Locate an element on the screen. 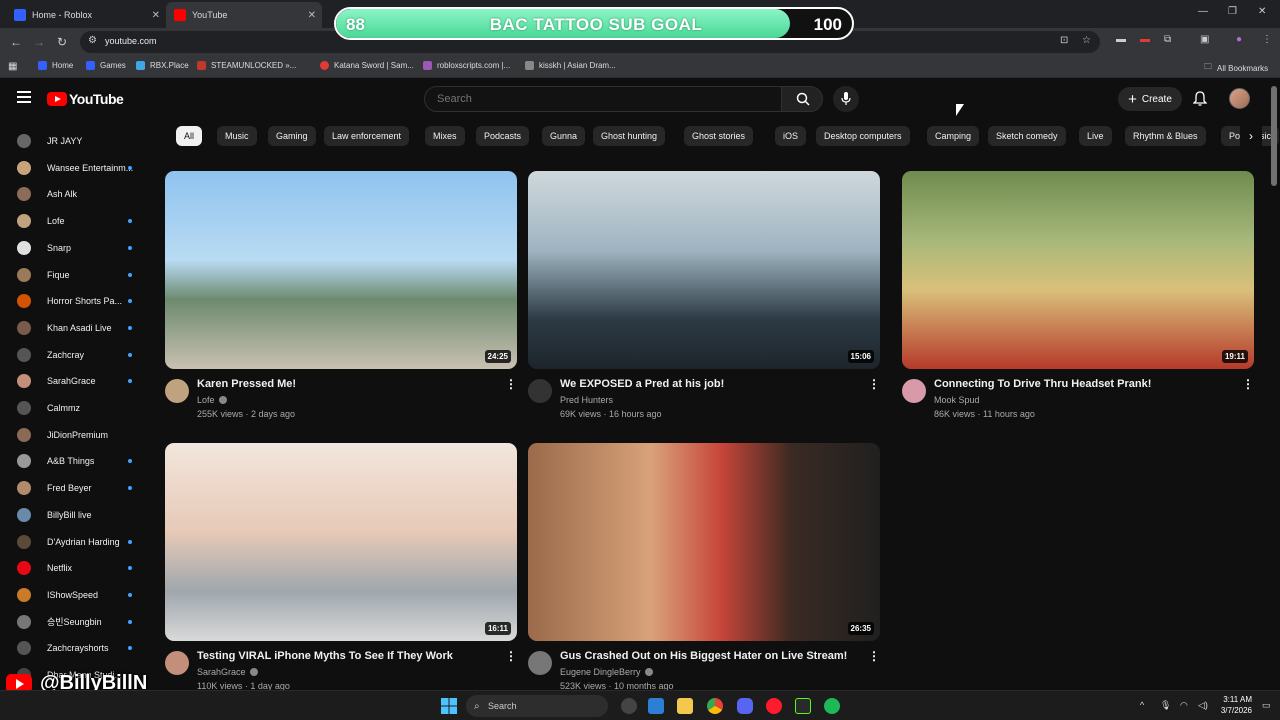 The image size is (1280, 720). windows-start-icon is located at coordinates (449, 706).